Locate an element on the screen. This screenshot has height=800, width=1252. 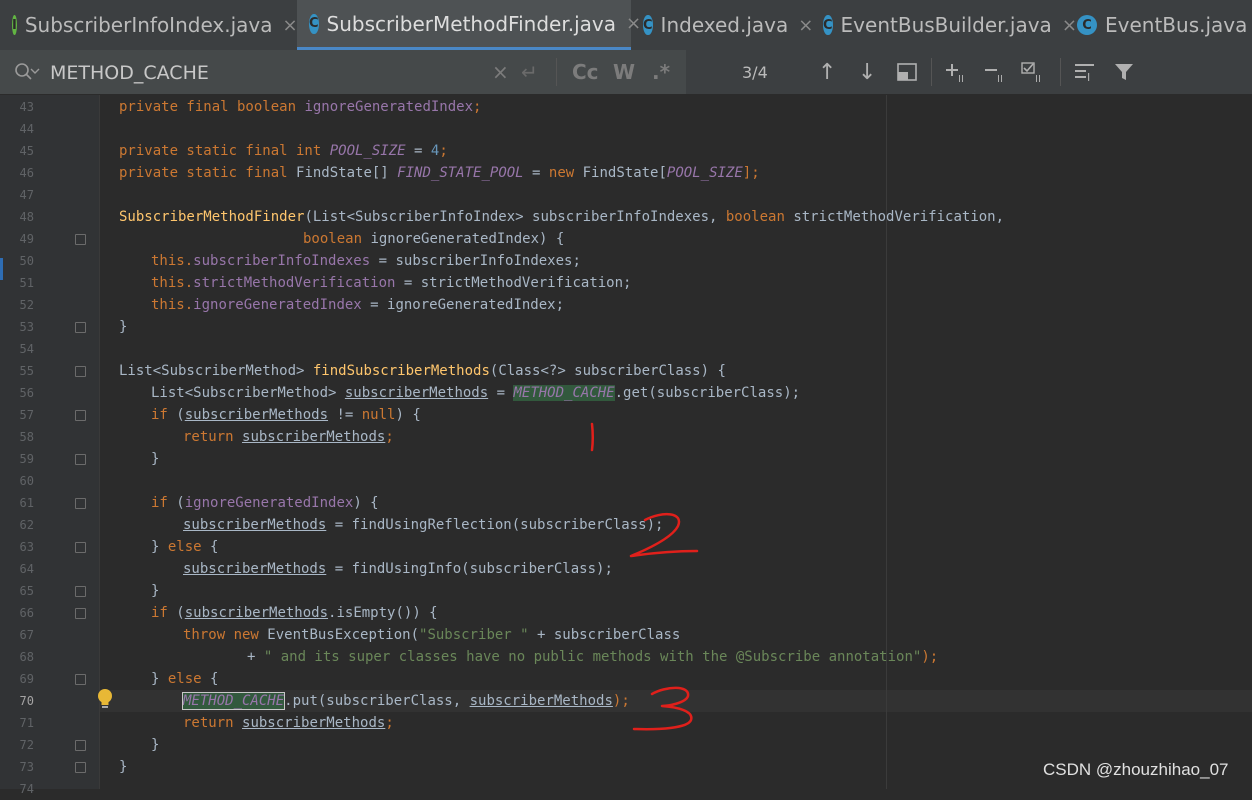
code-line-53: } is located at coordinates (123, 327).